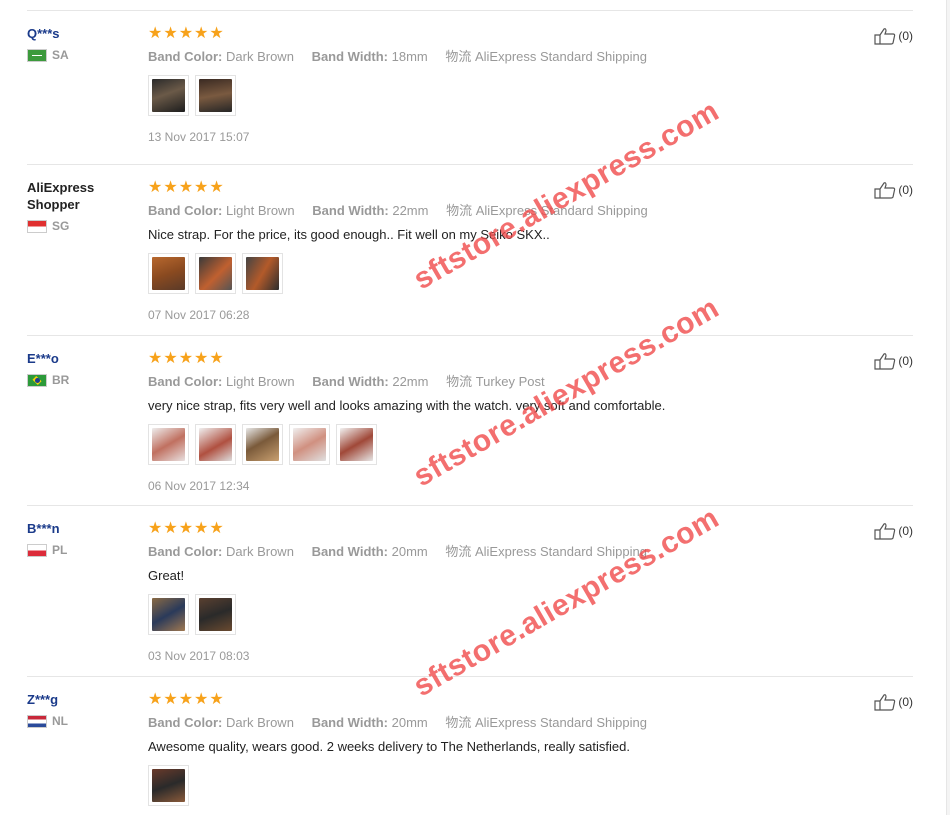 The width and height of the screenshot is (950, 815). What do you see at coordinates (83, 368) in the screenshot?
I see `reviewer-info: E***o BR` at bounding box center [83, 368].